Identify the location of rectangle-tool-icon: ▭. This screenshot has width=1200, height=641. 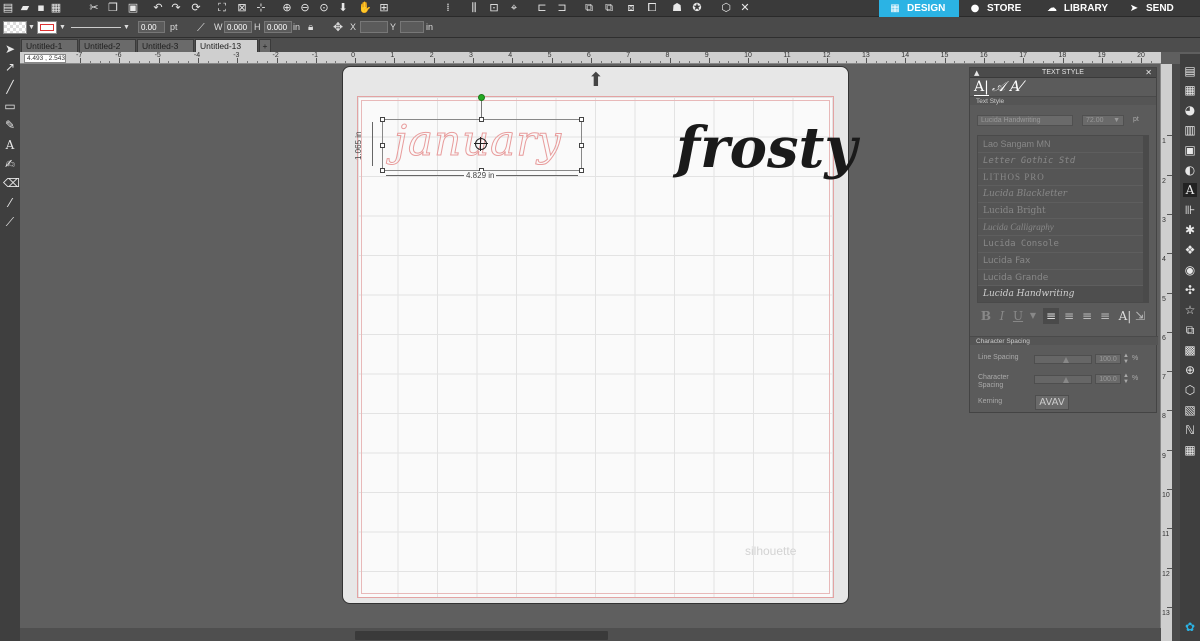
(10, 106).